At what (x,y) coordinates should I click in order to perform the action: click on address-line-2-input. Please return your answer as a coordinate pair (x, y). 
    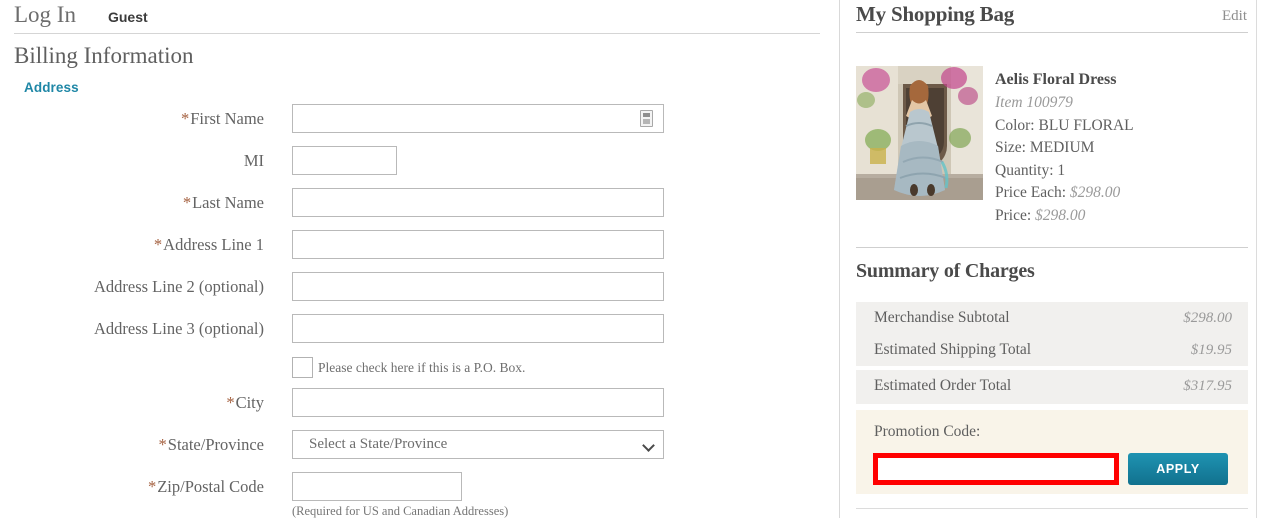
    Looking at the image, I should click on (478, 286).